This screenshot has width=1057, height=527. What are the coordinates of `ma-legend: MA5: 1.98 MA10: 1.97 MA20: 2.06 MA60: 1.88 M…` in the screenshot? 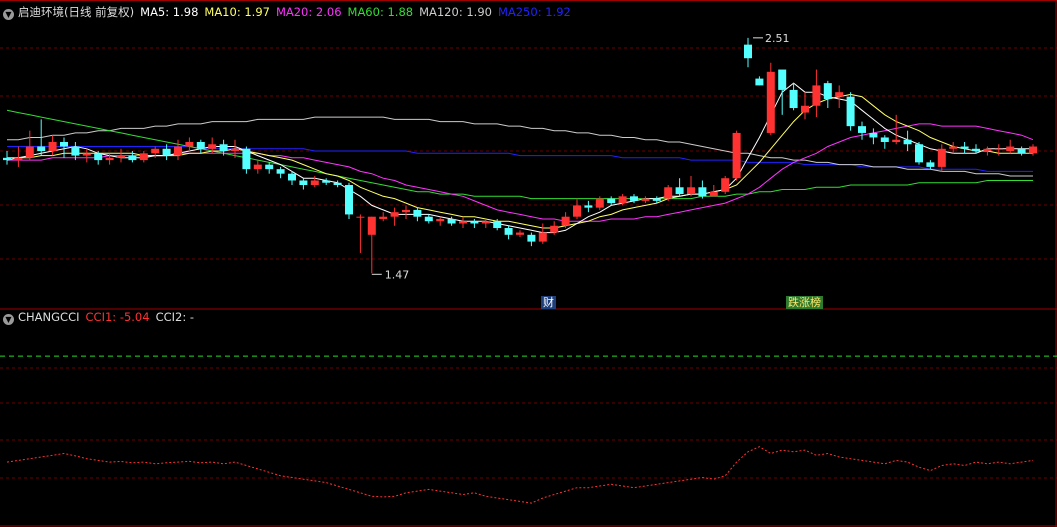 It's located at (358, 12).